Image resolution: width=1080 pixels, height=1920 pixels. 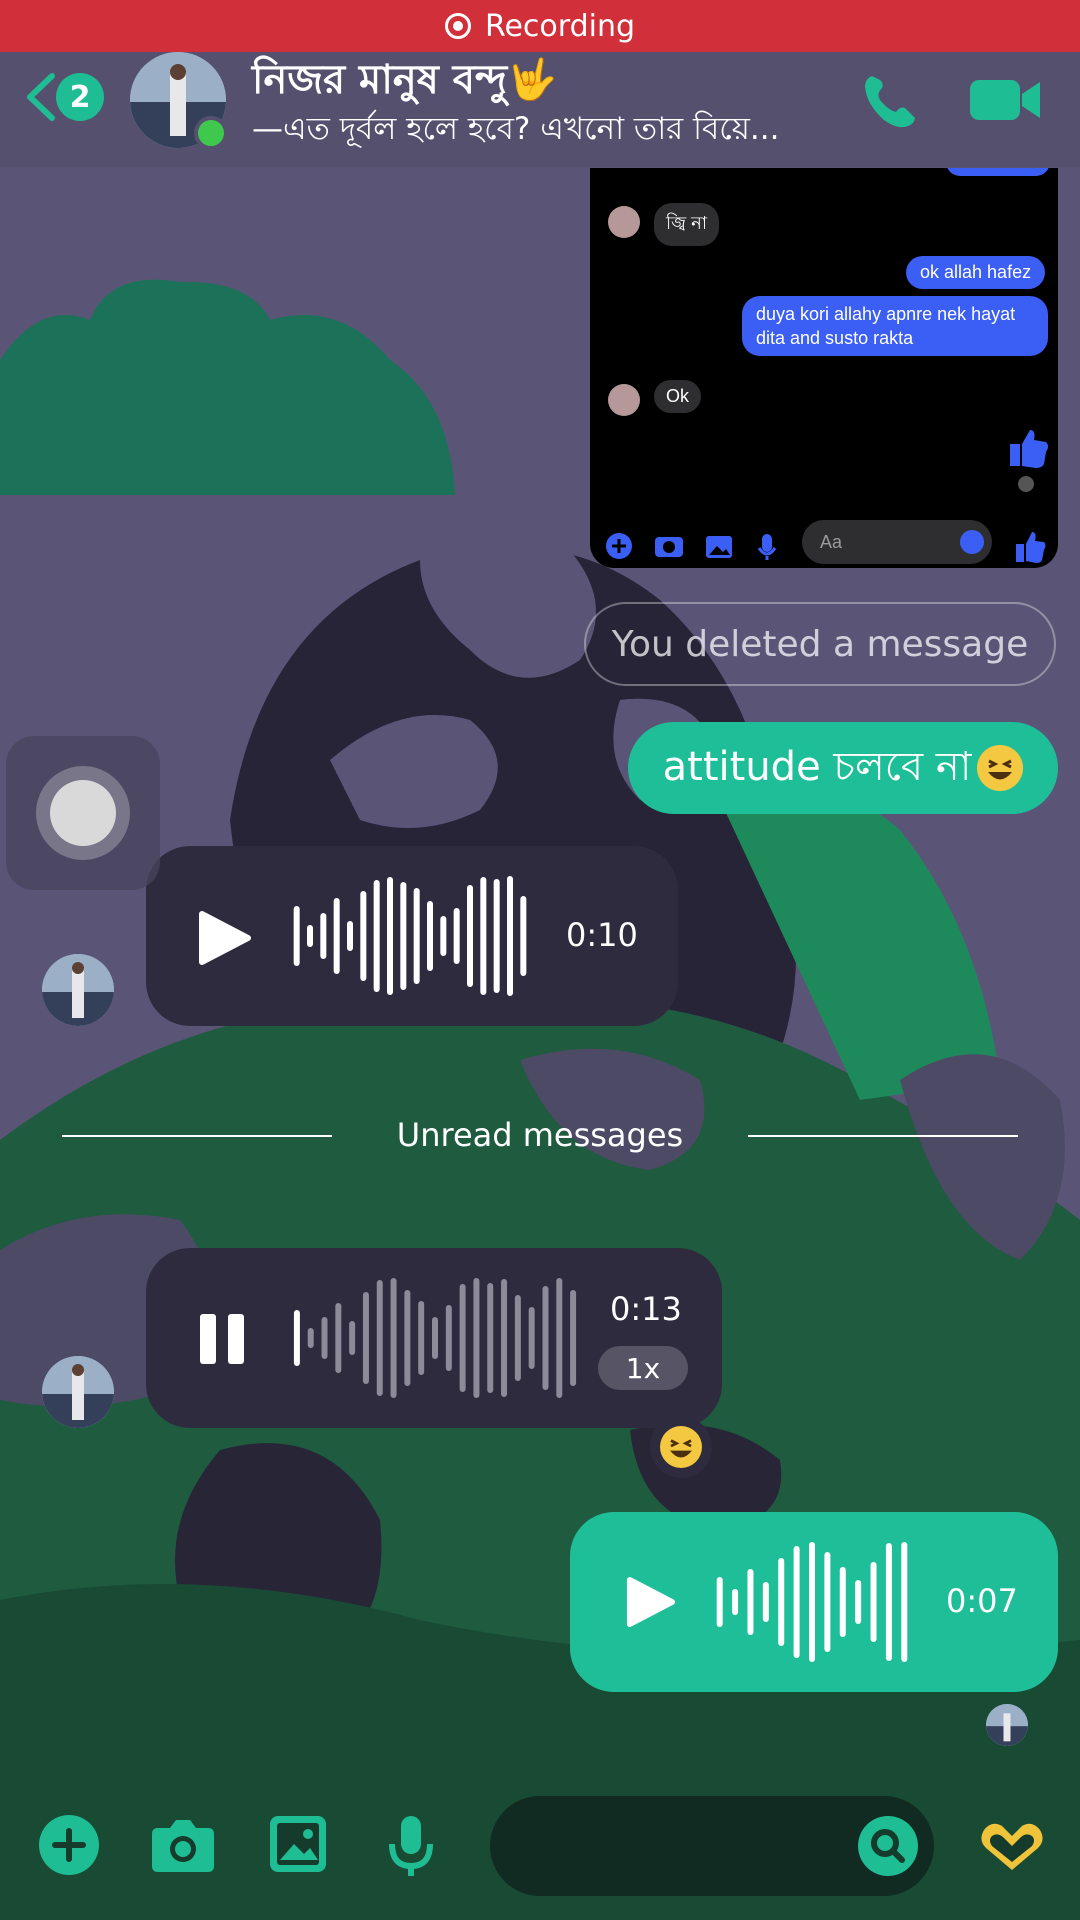 I want to click on received-message: জ্বি না, so click(x=687, y=224).